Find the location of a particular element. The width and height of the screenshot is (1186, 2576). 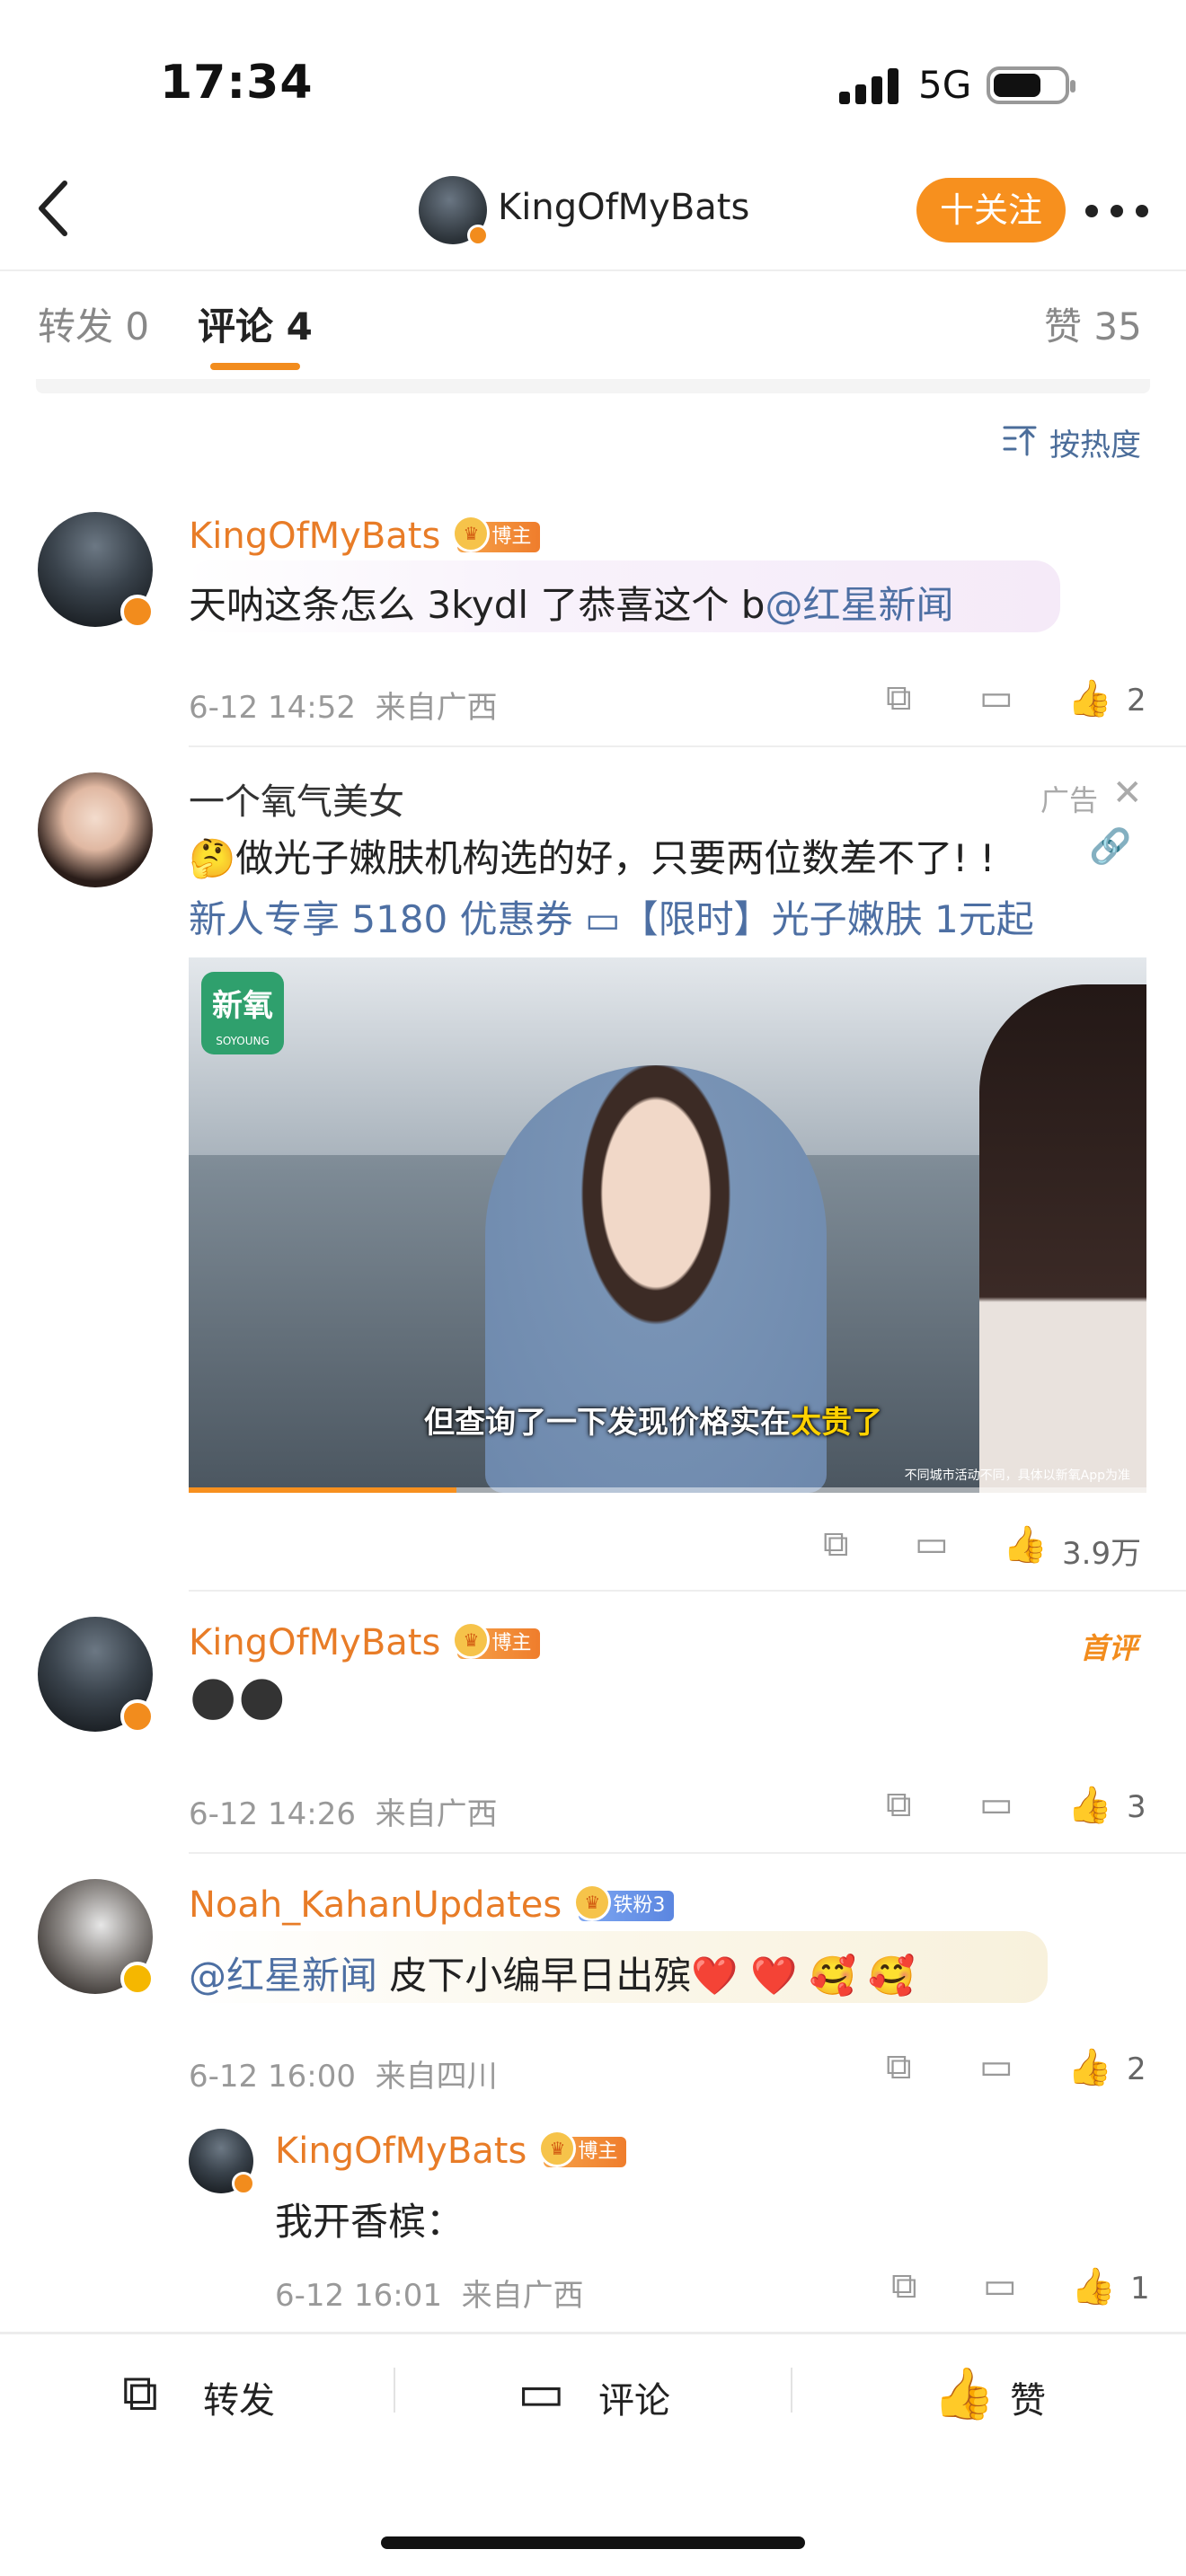

like-count: 3.9万 is located at coordinates (1102, 1554).